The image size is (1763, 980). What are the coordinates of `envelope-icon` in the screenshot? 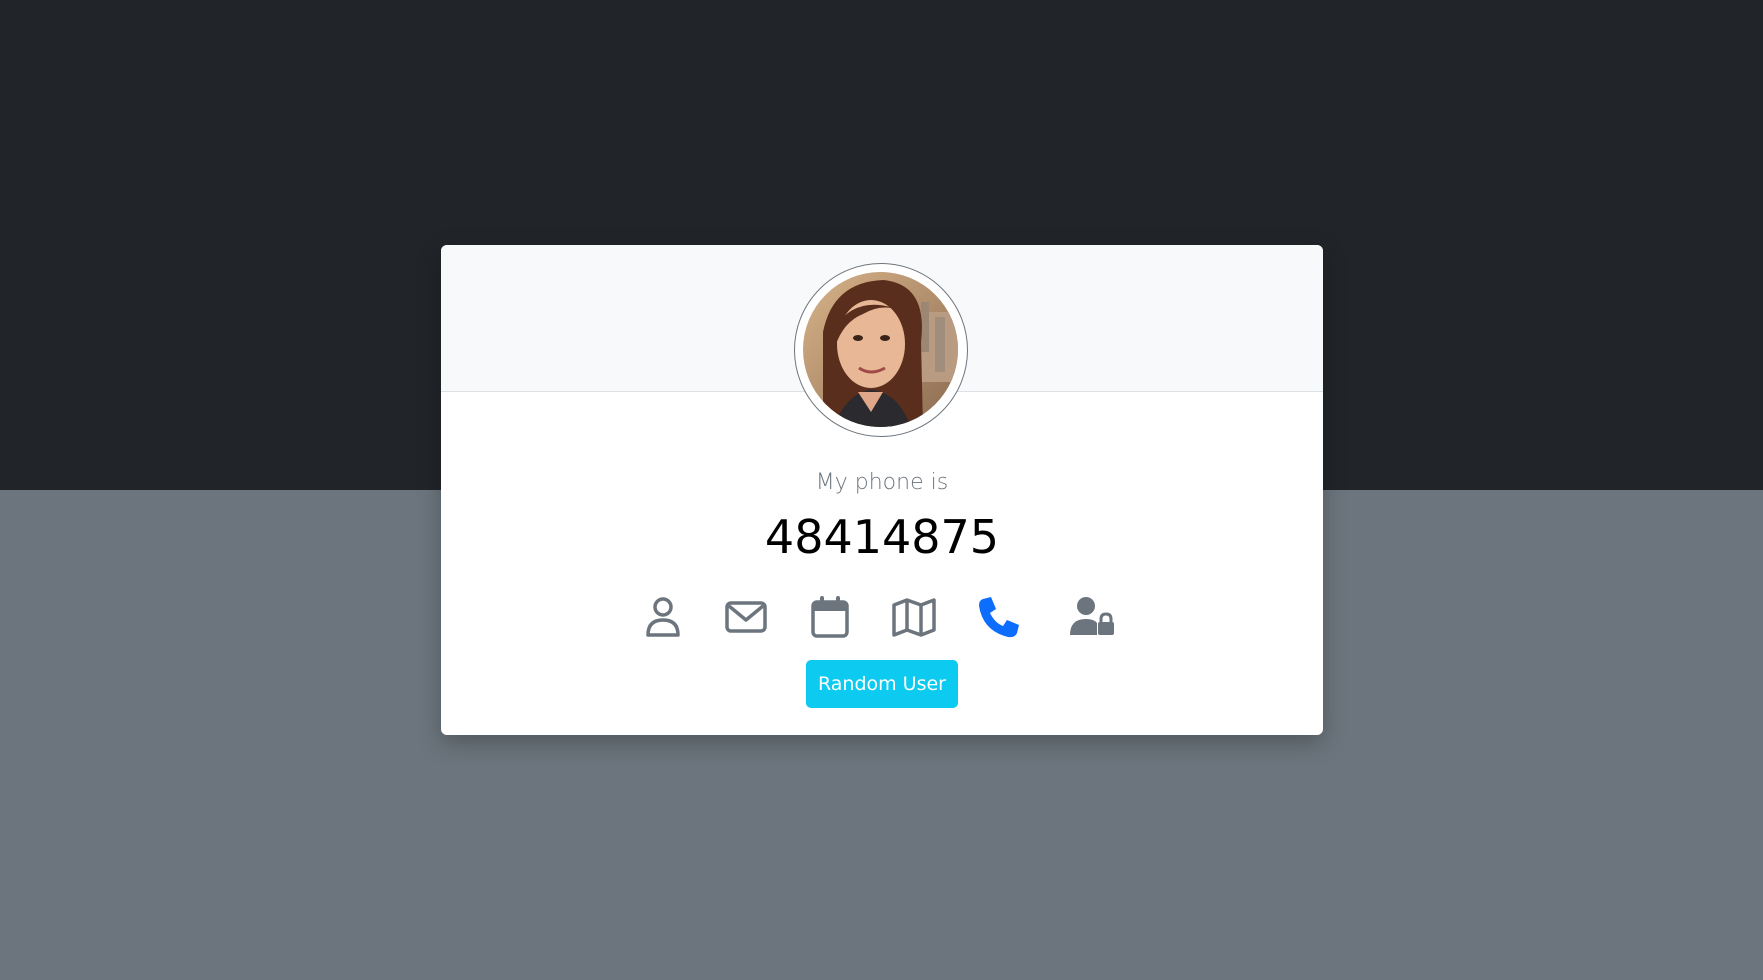 It's located at (746, 617).